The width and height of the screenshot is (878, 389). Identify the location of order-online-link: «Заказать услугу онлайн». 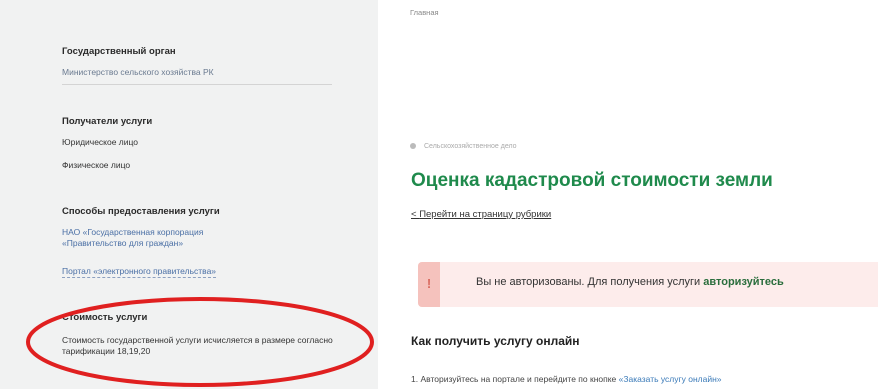
(670, 379).